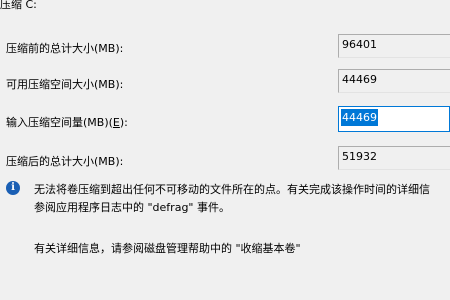 The height and width of the screenshot is (300, 450). Describe the element at coordinates (13, 188) in the screenshot. I see `info-icon: i` at that location.